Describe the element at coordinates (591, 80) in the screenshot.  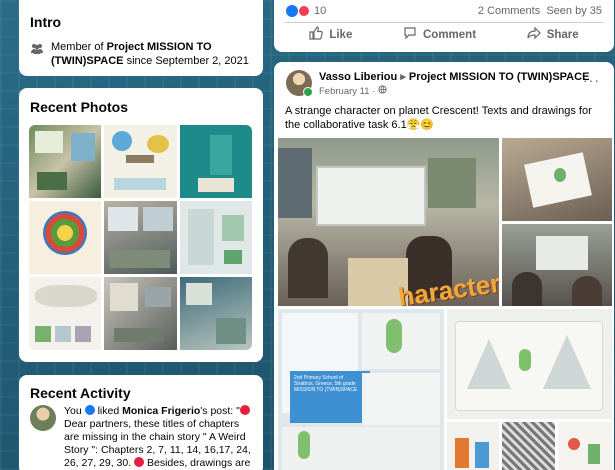
I see `more-options-button: ···` at that location.